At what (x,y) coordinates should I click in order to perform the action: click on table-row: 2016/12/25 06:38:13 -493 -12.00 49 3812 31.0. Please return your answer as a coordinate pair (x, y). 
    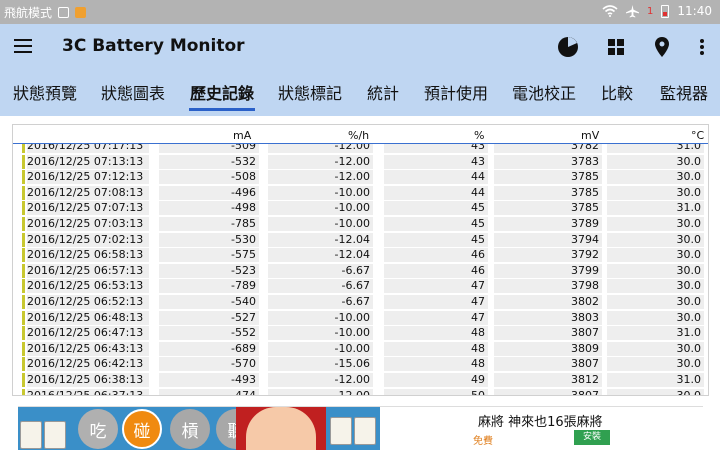
    Looking at the image, I should click on (364, 380).